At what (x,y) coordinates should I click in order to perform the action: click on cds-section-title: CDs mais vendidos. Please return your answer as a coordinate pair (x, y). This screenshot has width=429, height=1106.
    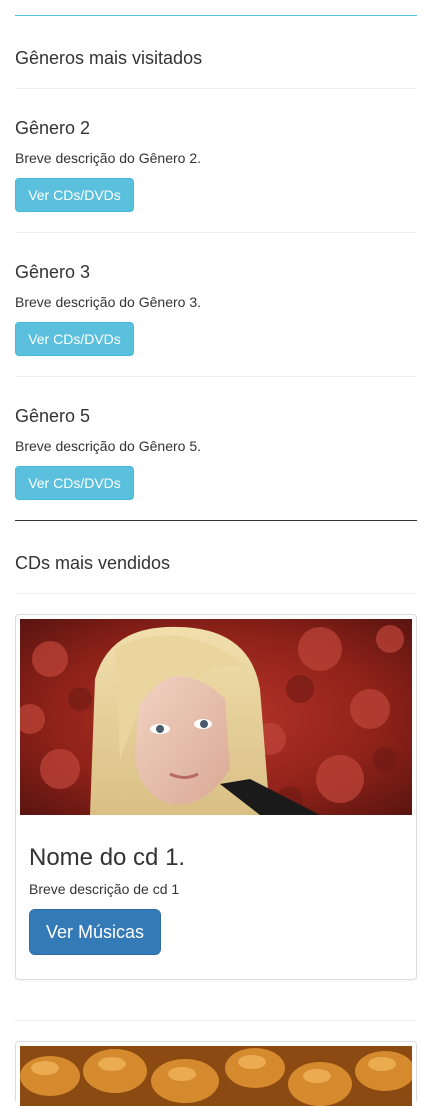
    Looking at the image, I should click on (93, 563).